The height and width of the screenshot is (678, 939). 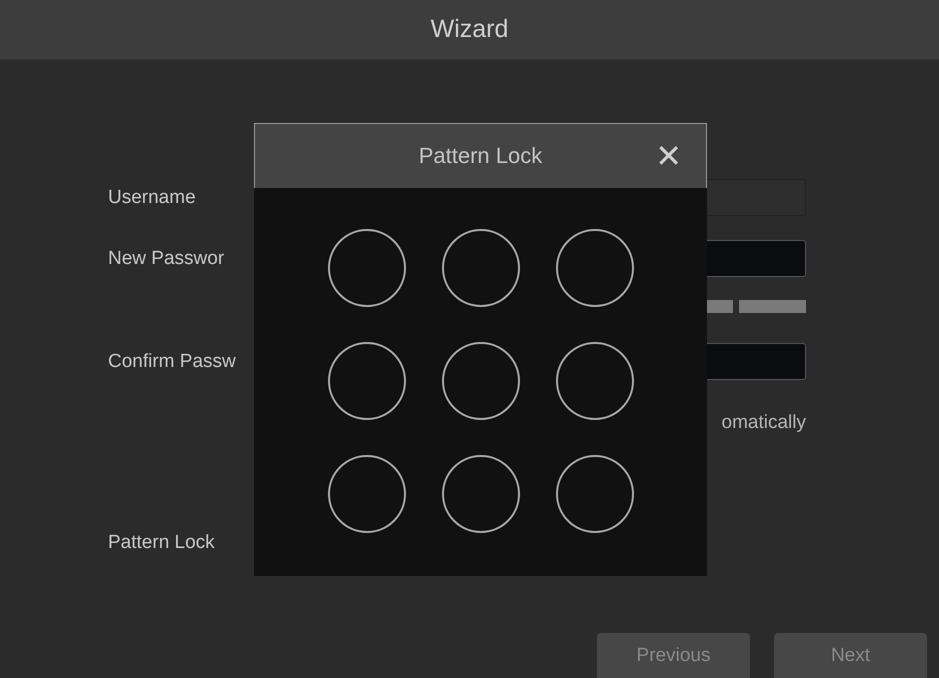 I want to click on field-label: Username, so click(x=152, y=197).